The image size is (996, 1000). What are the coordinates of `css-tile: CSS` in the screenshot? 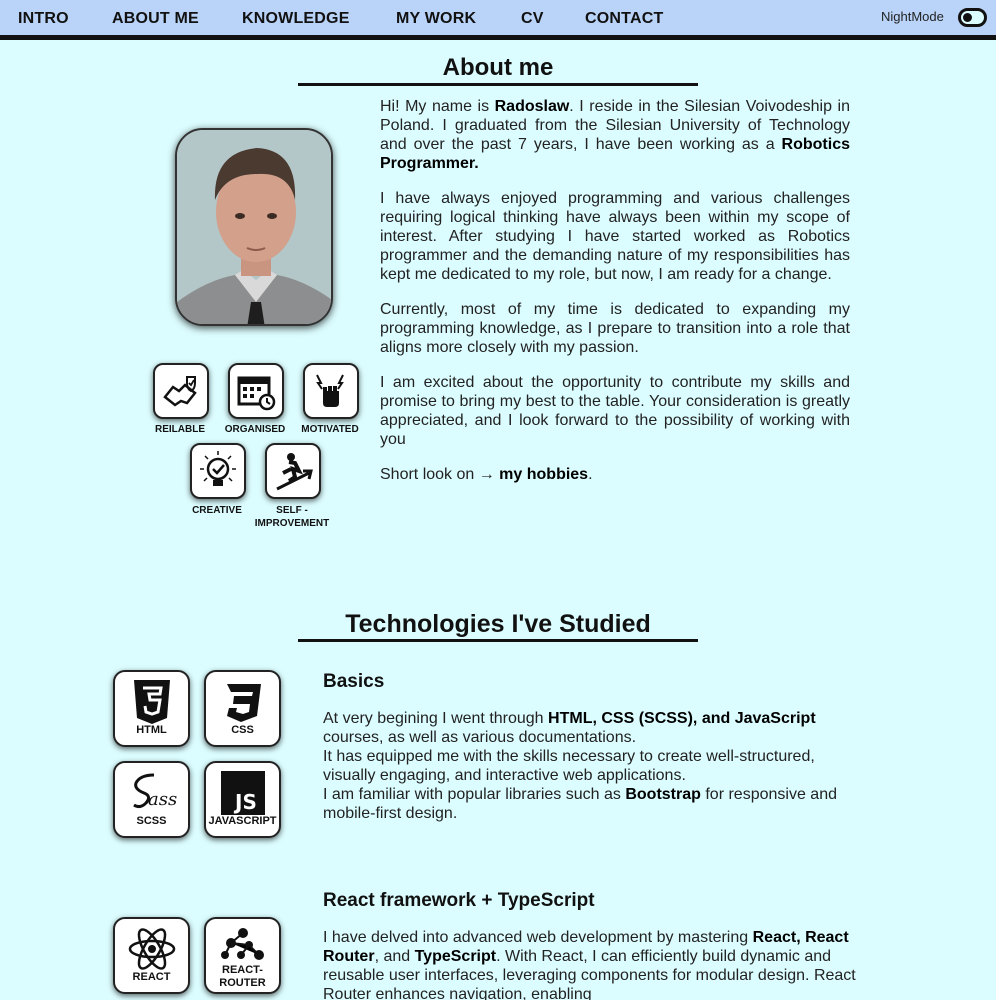 It's located at (242, 708).